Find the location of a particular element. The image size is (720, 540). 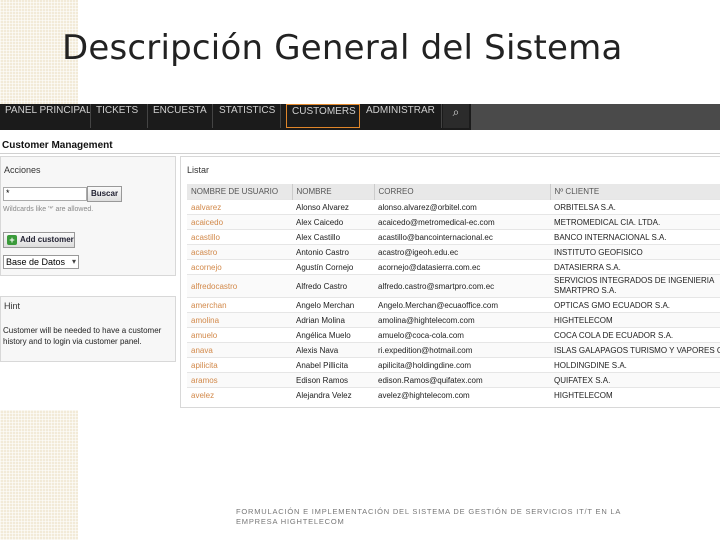

cell-customer-id: ORBITELSA S.A. is located at coordinates (635, 207).